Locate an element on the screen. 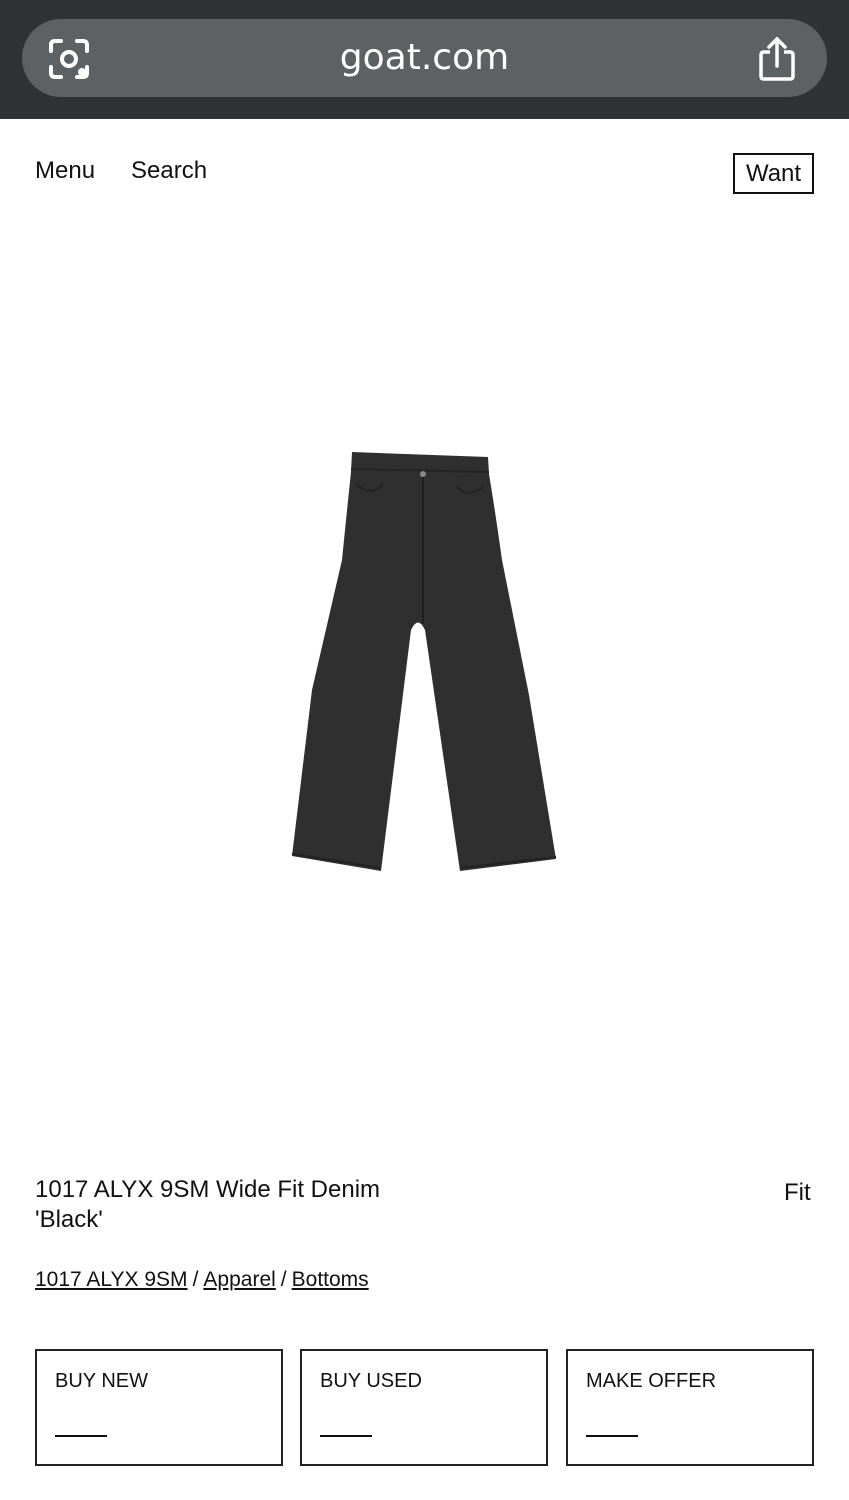  fit-link: Fit is located at coordinates (797, 1193).